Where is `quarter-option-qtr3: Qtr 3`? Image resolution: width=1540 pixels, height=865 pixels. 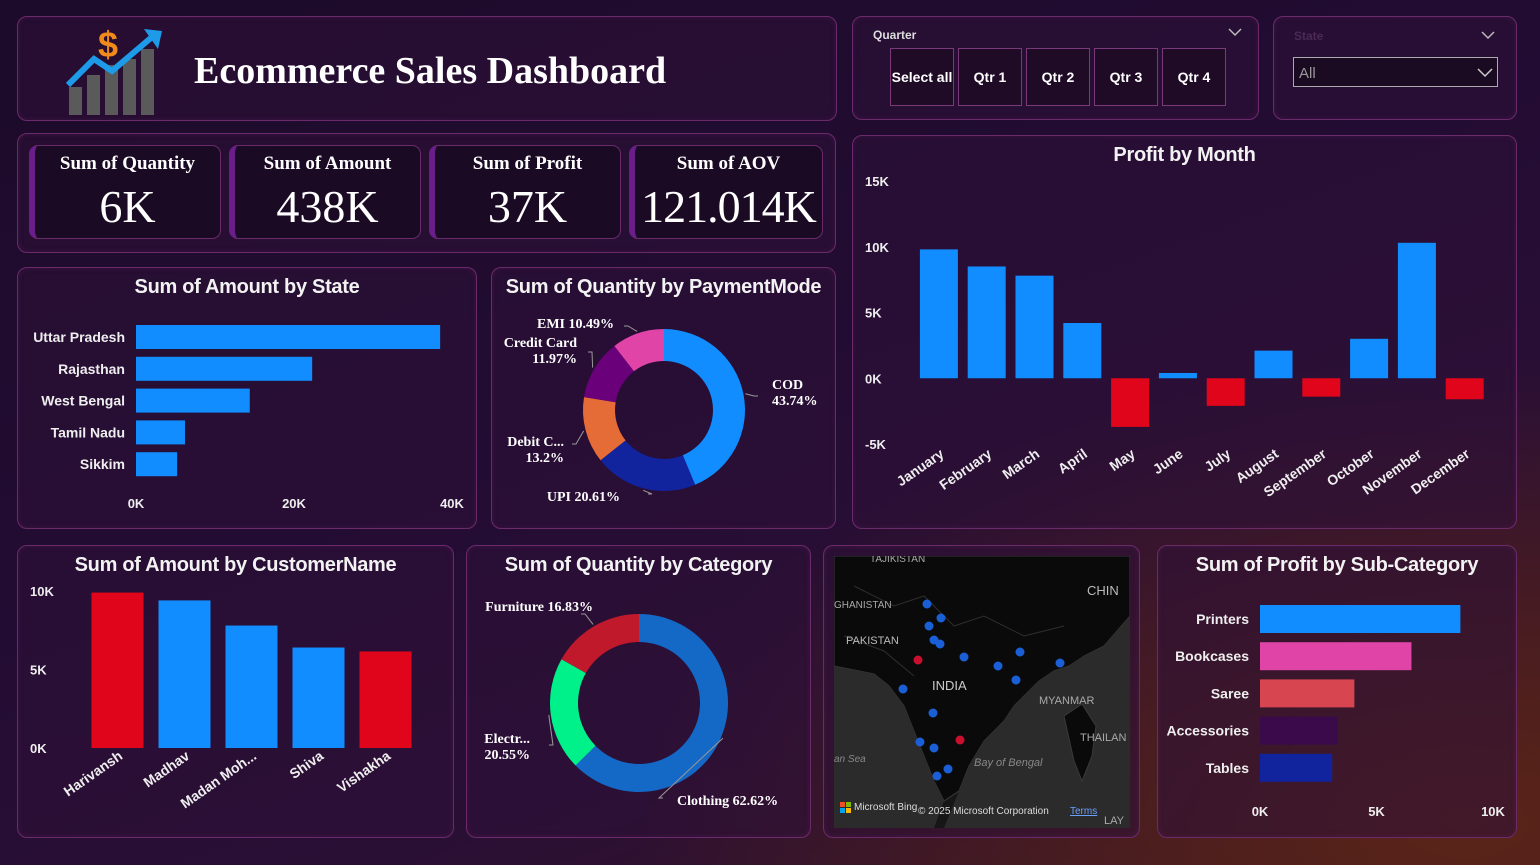 quarter-option-qtr3: Qtr 3 is located at coordinates (1126, 77).